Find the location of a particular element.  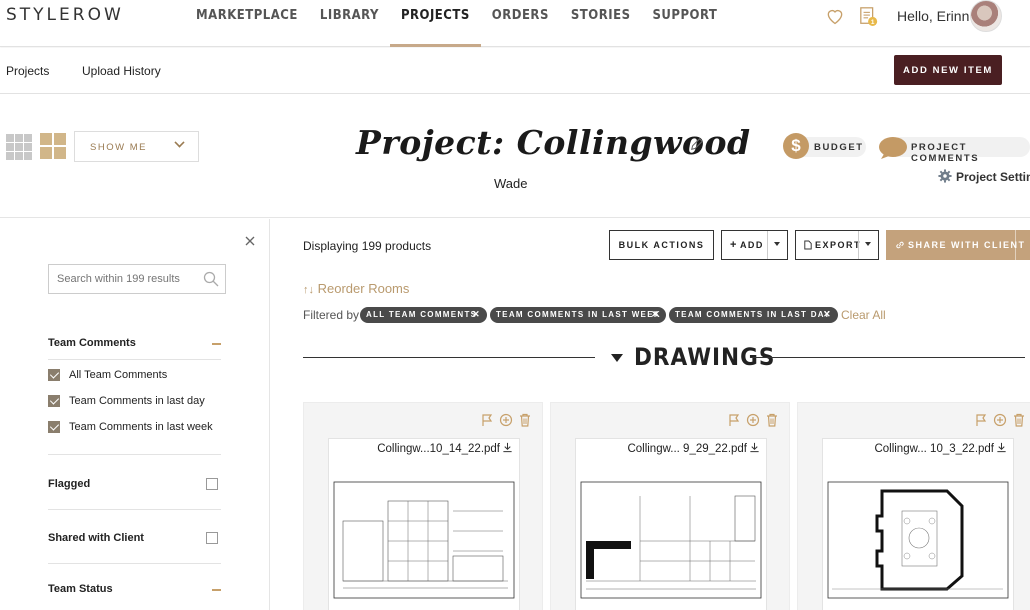

add-label: ADD is located at coordinates (751, 245).